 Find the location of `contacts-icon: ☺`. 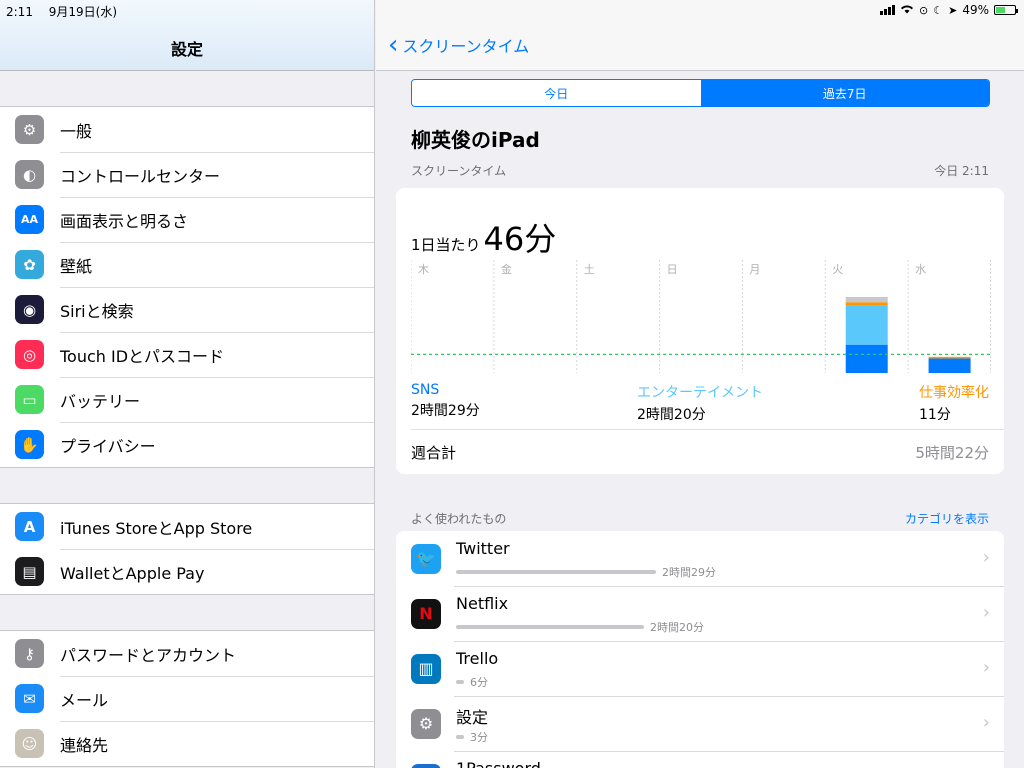

contacts-icon: ☺ is located at coordinates (29, 743).